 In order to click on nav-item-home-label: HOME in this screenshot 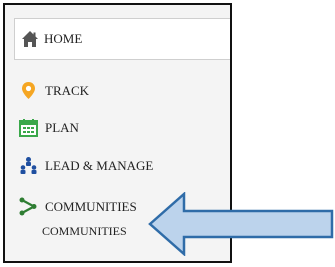, I will do `click(63, 38)`.